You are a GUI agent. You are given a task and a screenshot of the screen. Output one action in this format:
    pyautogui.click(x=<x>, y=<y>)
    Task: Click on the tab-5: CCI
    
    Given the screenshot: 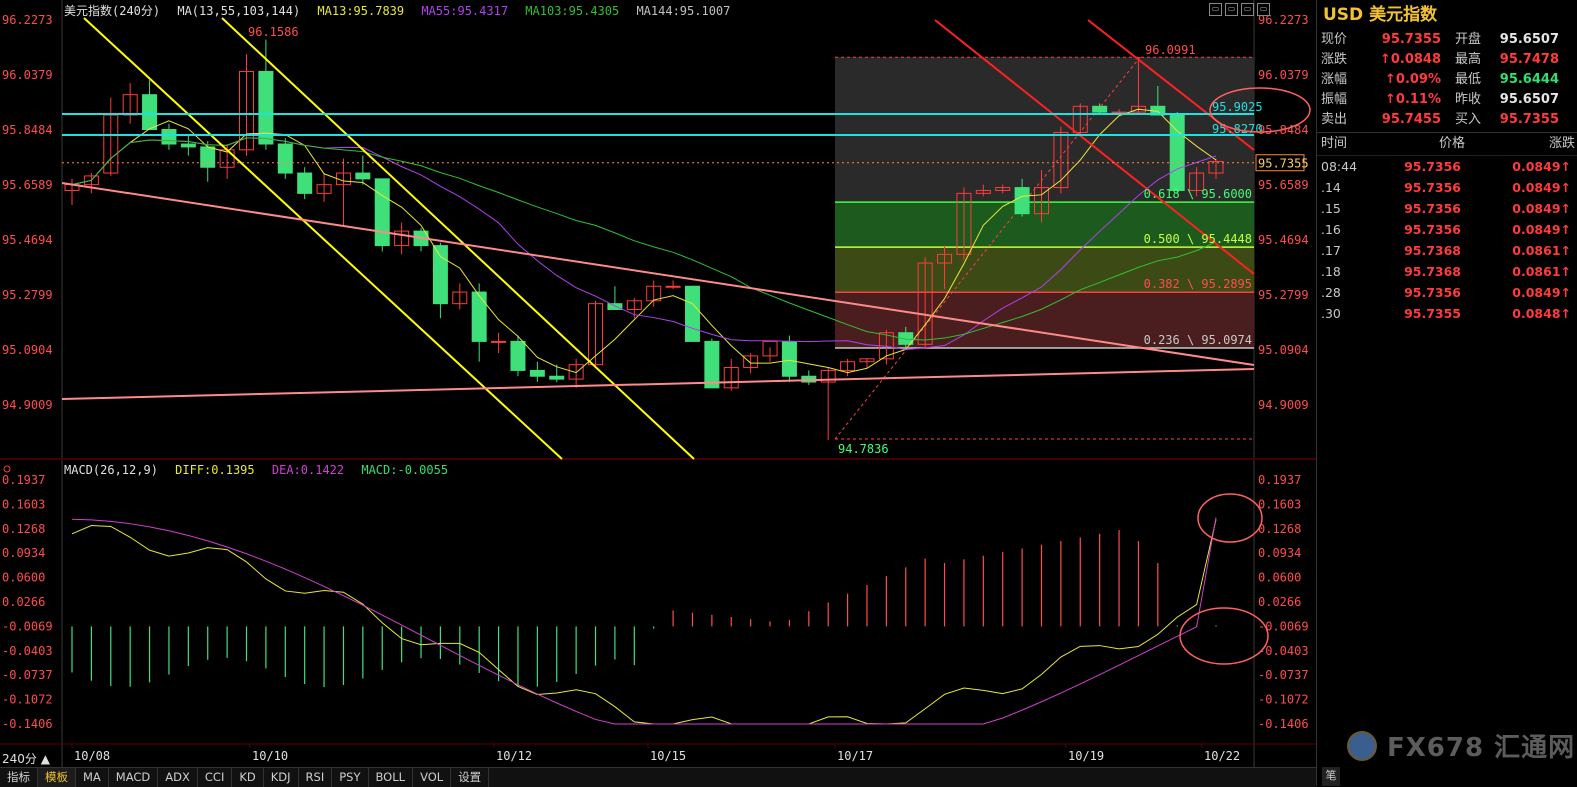 What is the action you would take?
    pyautogui.click(x=215, y=777)
    